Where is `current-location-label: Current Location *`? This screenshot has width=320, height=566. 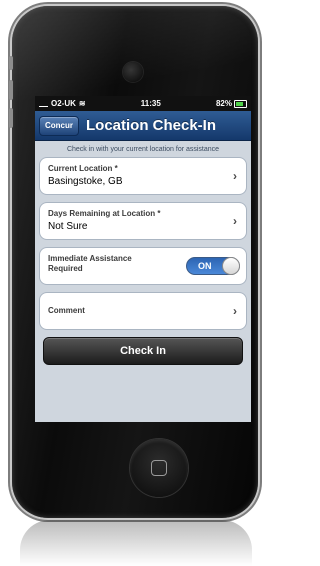 current-location-label: Current Location * is located at coordinates (83, 168).